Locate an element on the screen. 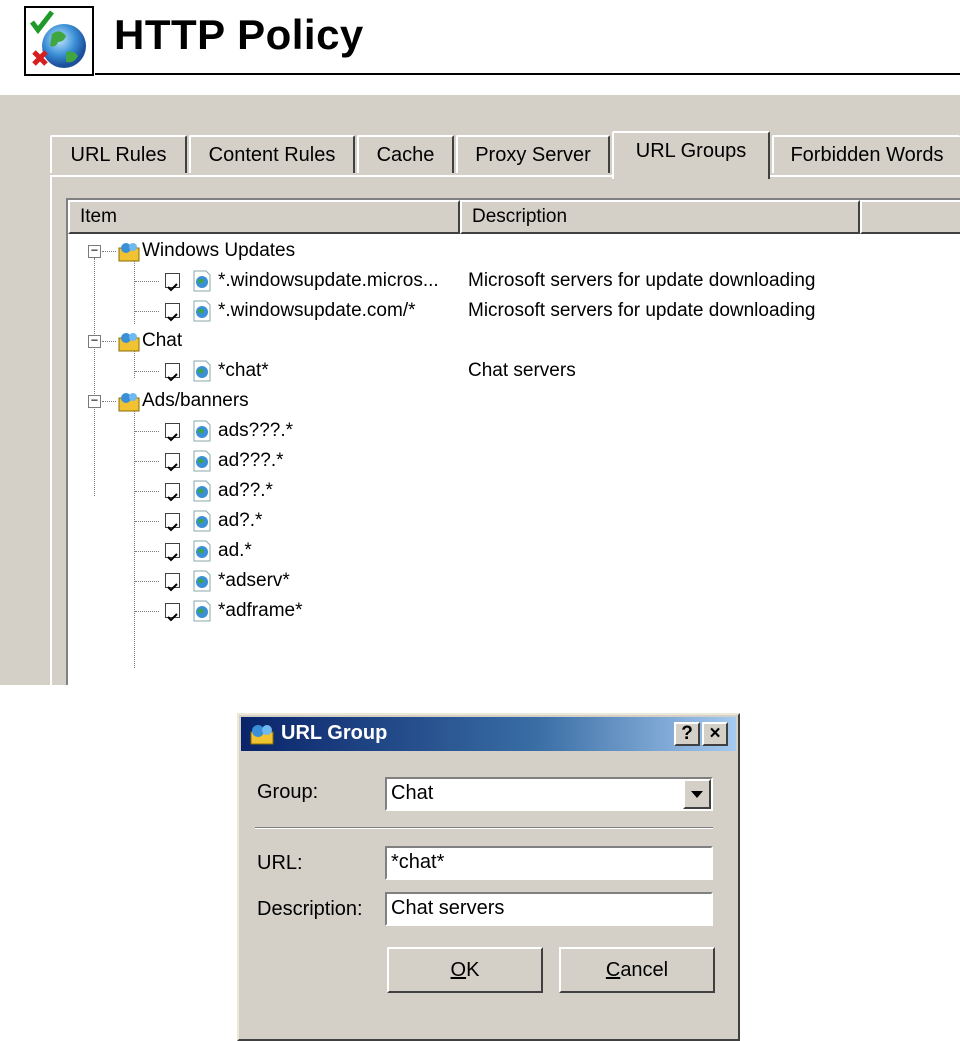 The height and width of the screenshot is (1041, 960). column-header-extra is located at coordinates (910, 217).